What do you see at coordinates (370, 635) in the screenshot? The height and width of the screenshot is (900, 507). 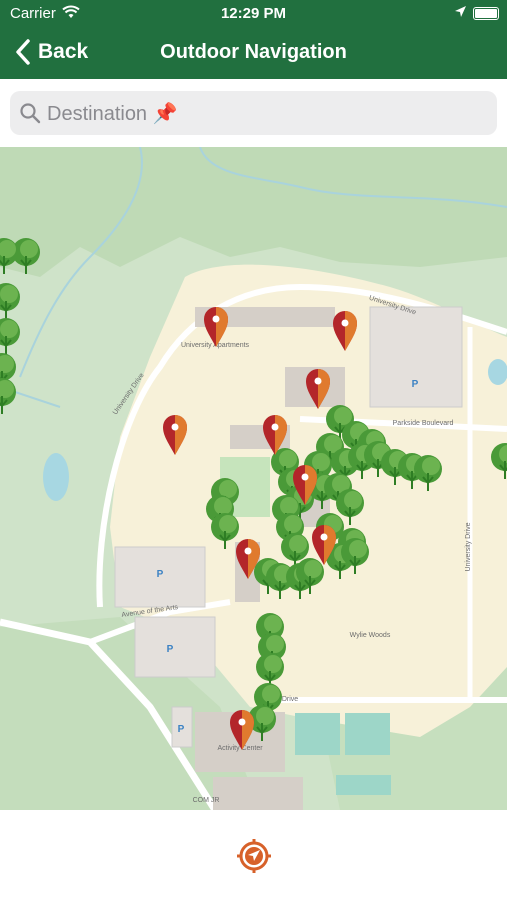 I see `map-street-label: Wylie Woods` at bounding box center [370, 635].